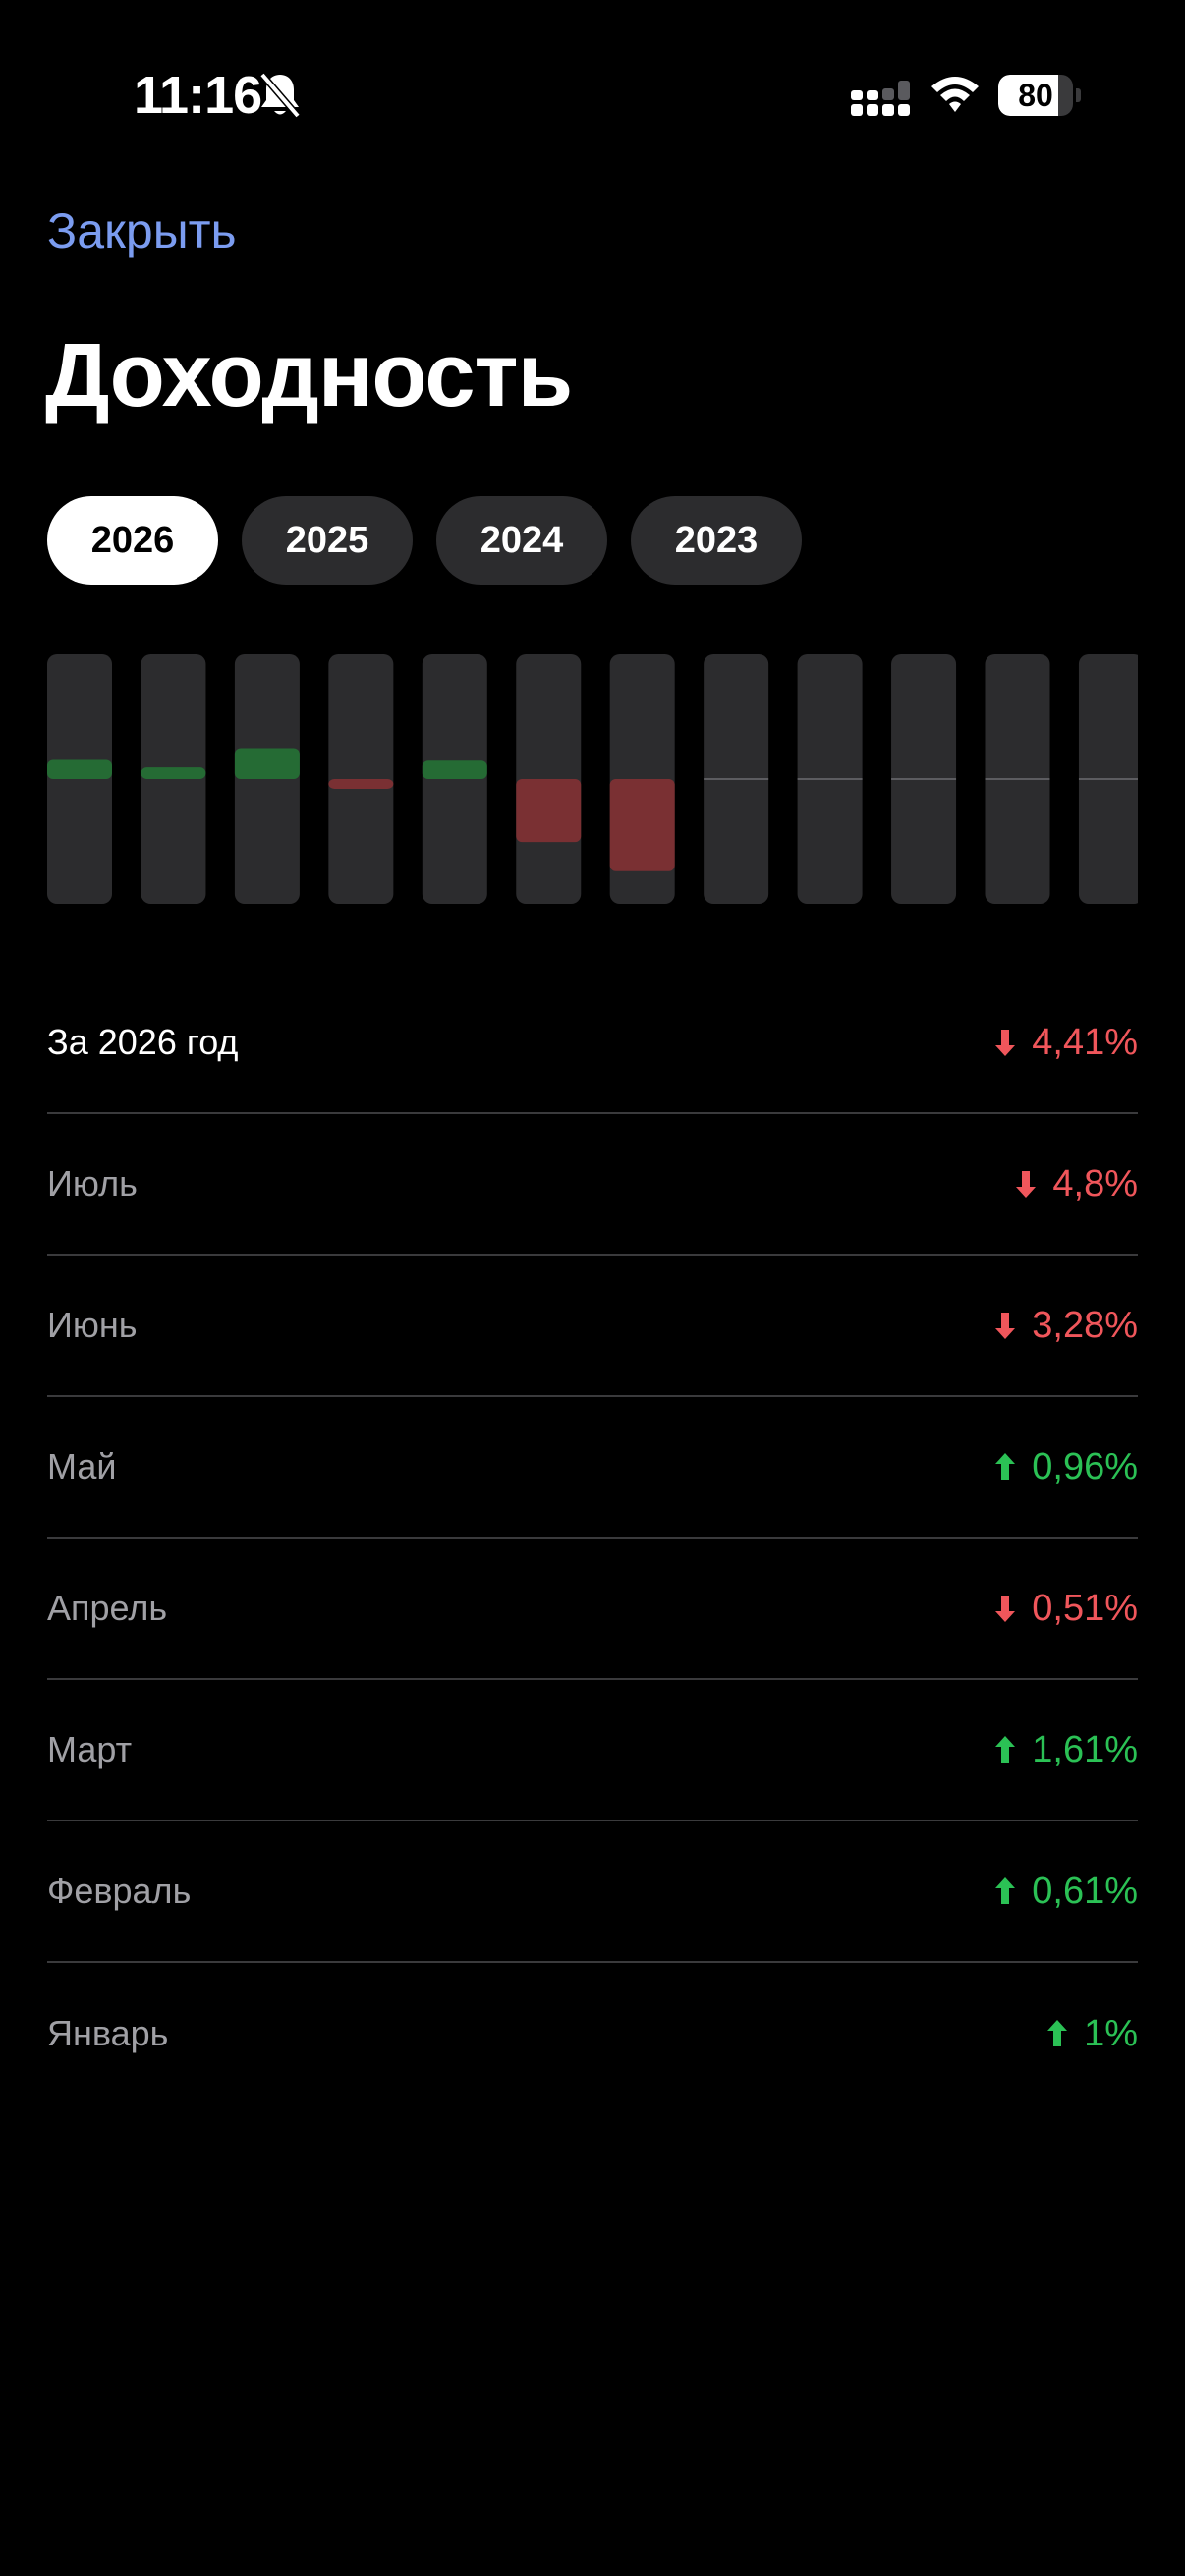 This screenshot has width=1185, height=2576. What do you see at coordinates (120, 1891) in the screenshot?
I see `month-label: Февраль` at bounding box center [120, 1891].